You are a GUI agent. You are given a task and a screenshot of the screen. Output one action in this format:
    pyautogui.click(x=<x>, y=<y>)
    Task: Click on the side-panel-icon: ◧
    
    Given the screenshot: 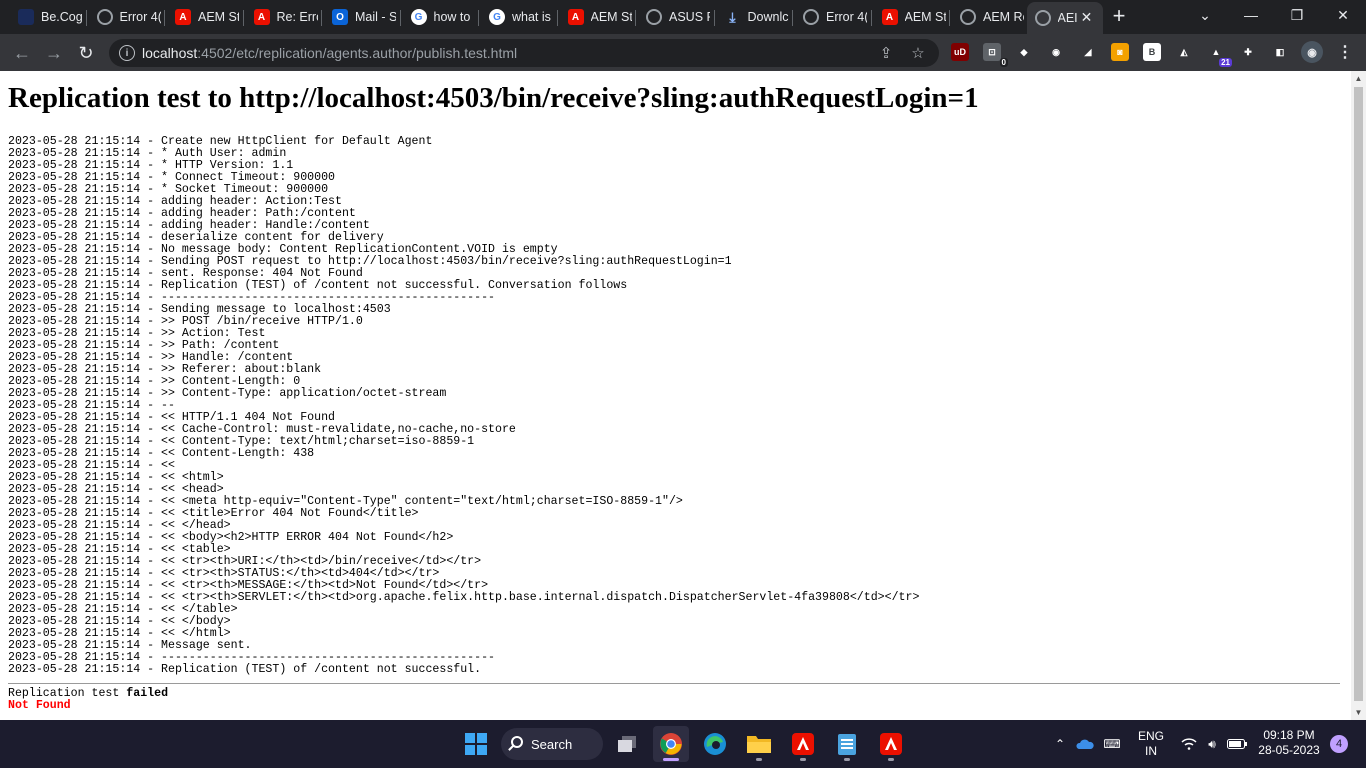 What is the action you would take?
    pyautogui.click(x=1280, y=52)
    